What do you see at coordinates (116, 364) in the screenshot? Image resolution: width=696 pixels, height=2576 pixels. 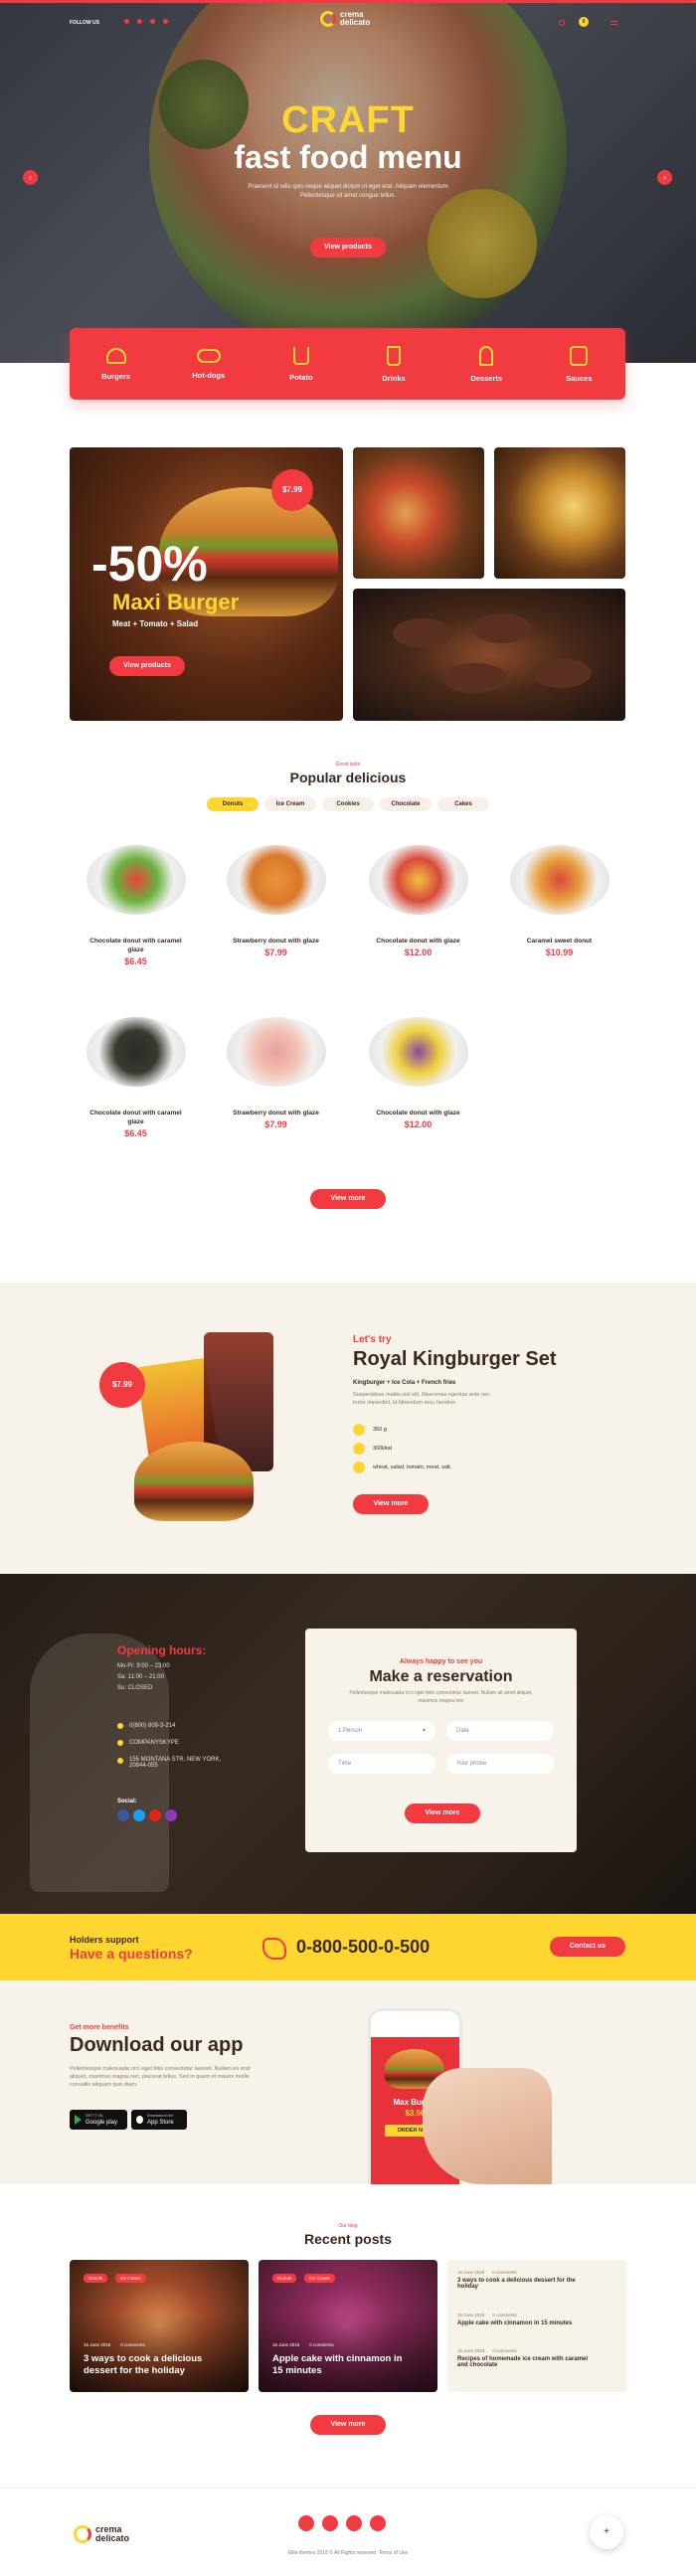 I see `category-item-burgers: Burgers` at bounding box center [116, 364].